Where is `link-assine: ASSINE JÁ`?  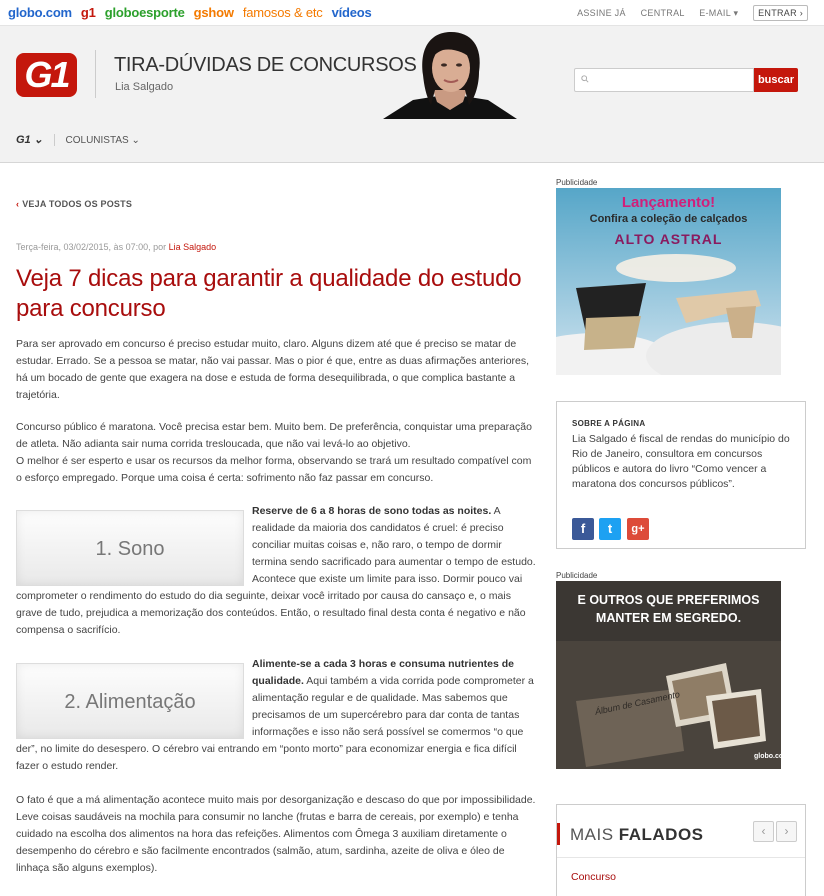
link-assine: ASSINE JÁ is located at coordinates (601, 13).